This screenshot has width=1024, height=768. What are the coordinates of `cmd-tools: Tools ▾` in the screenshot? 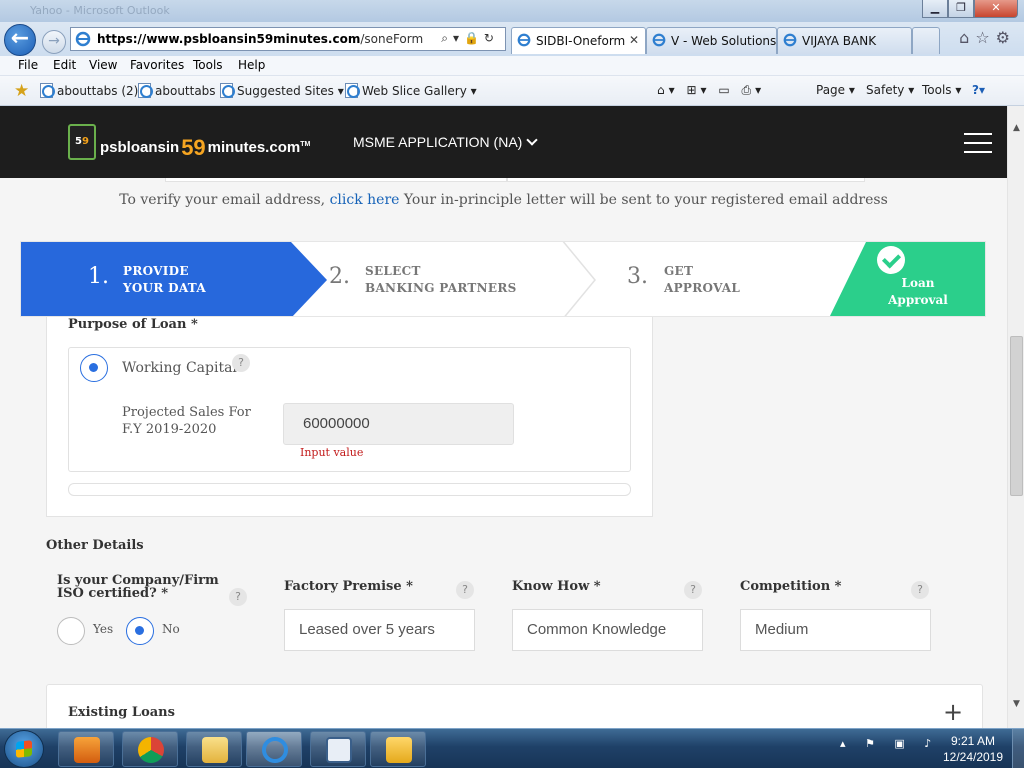 It's located at (941, 90).